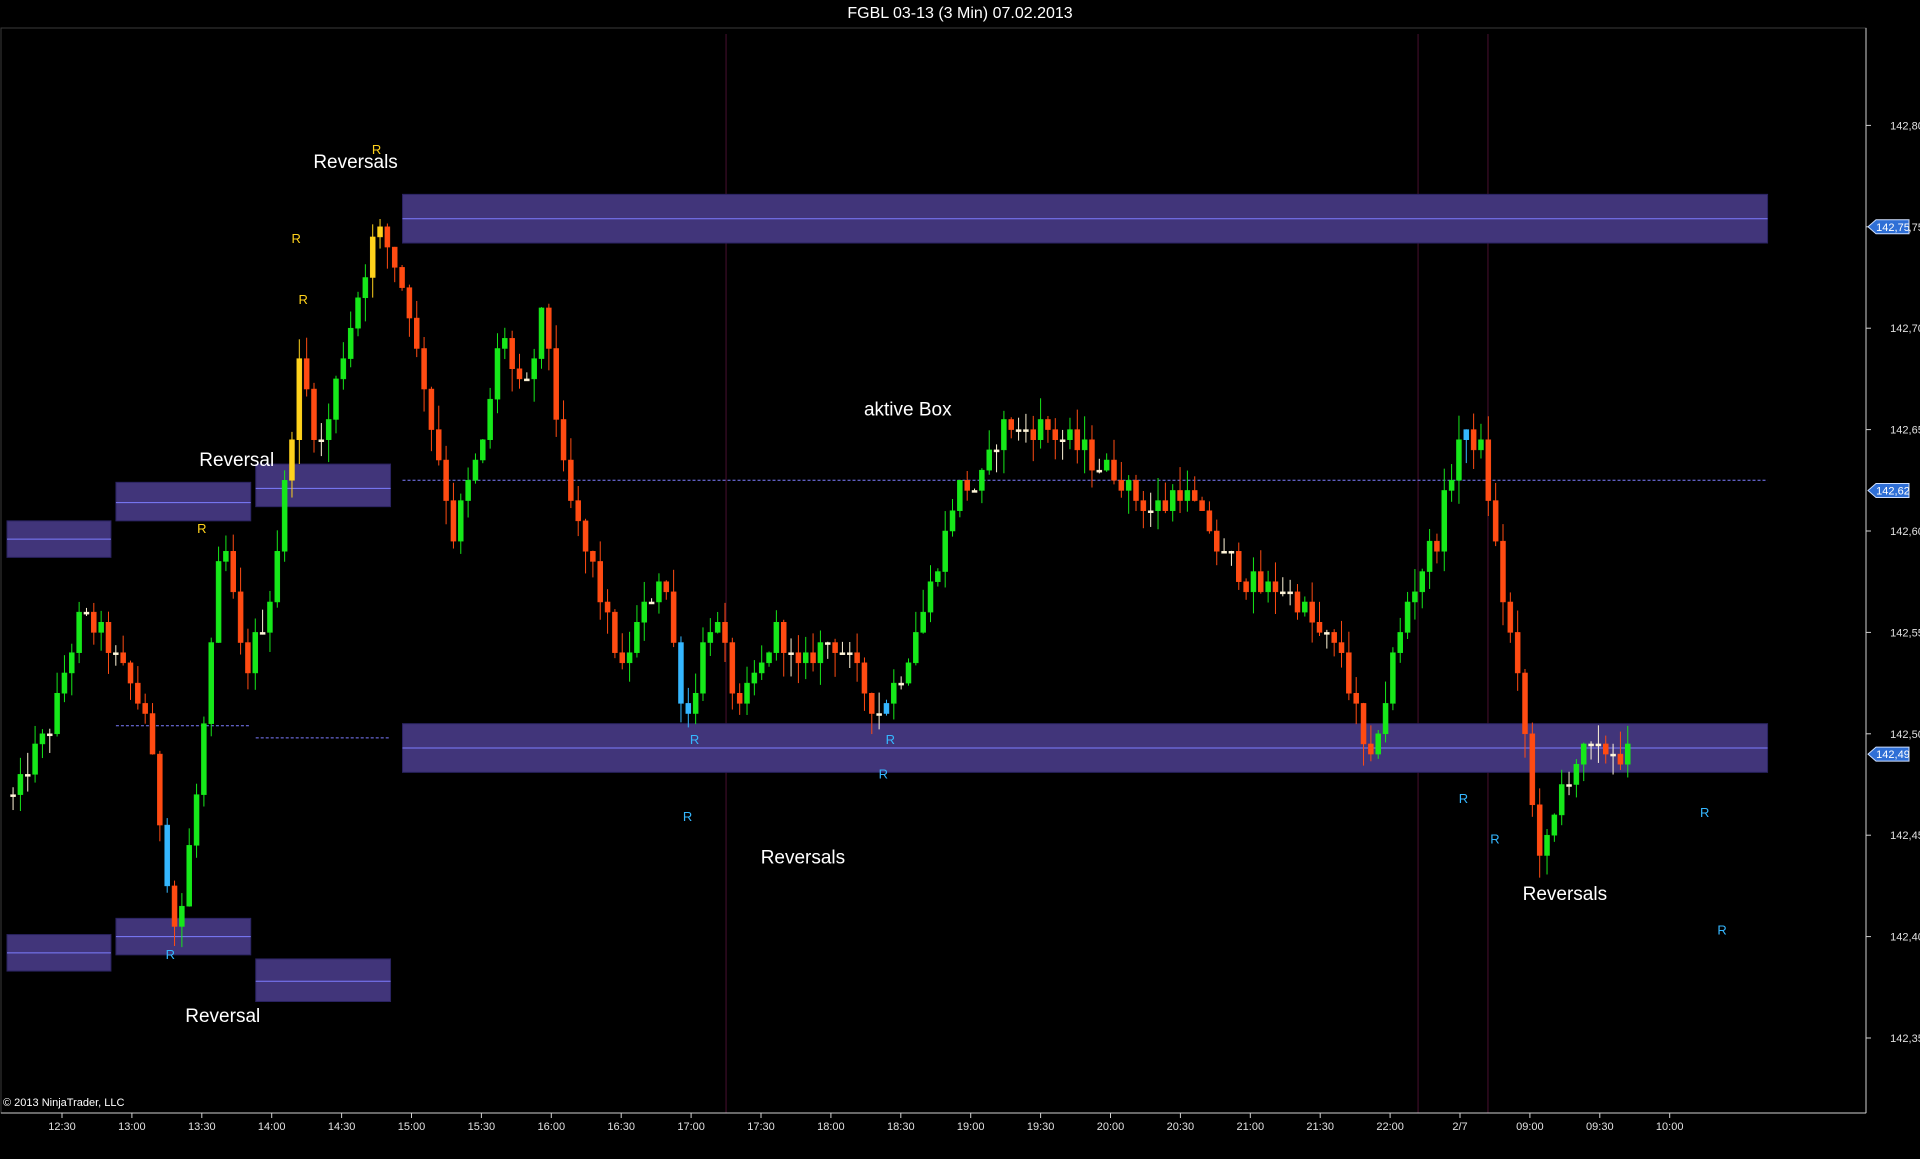 The width and height of the screenshot is (1920, 1159). I want to click on x-tick-label: 09:30, so click(1600, 1127).